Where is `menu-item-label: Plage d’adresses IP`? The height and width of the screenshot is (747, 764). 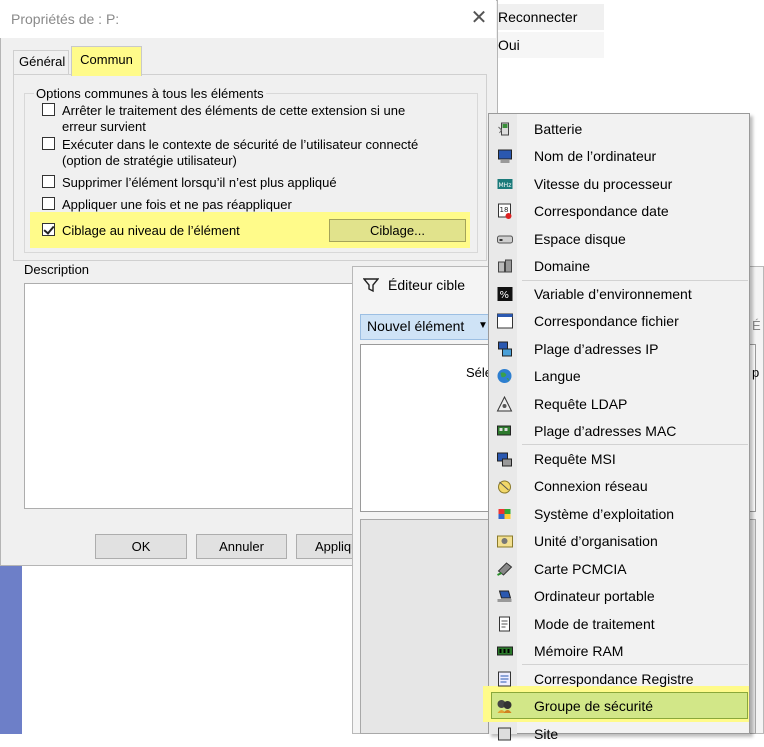
menu-item-label: Plage d’adresses IP is located at coordinates (596, 349).